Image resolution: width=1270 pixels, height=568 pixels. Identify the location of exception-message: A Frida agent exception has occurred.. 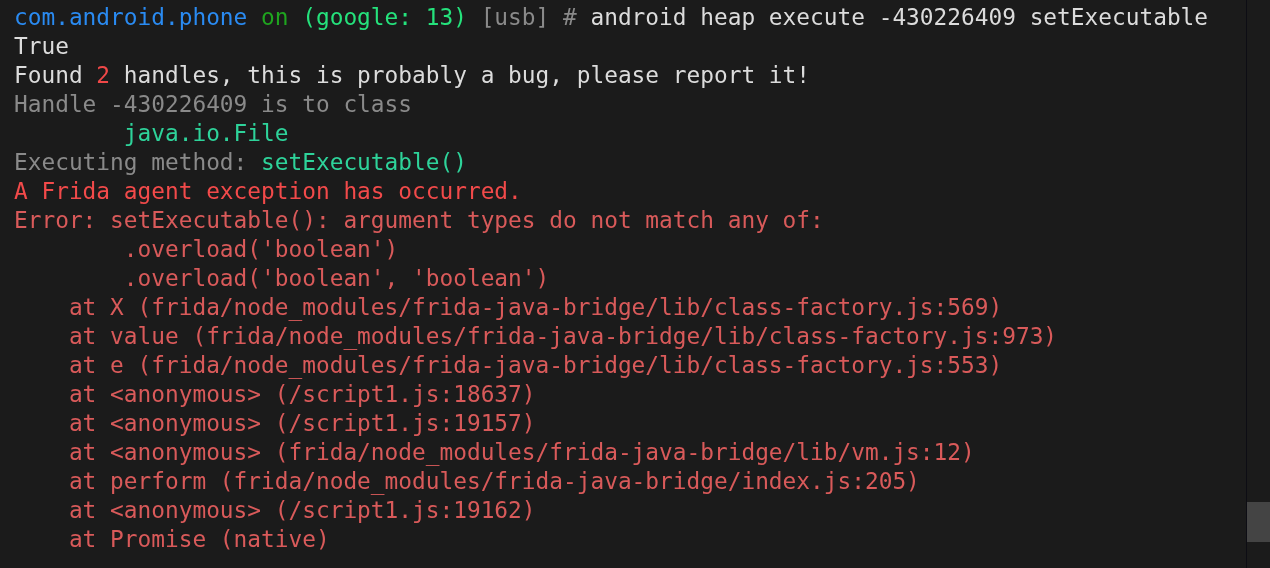
(268, 191).